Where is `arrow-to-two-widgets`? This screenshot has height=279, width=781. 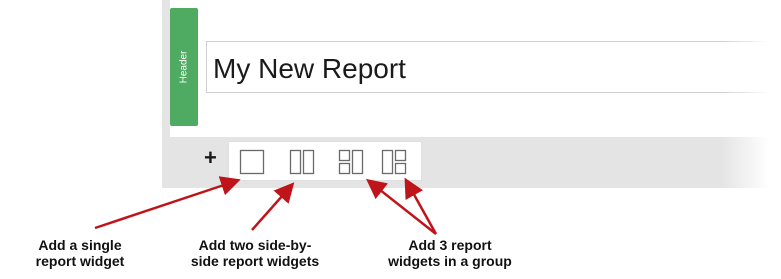 arrow-to-two-widgets is located at coordinates (273, 206).